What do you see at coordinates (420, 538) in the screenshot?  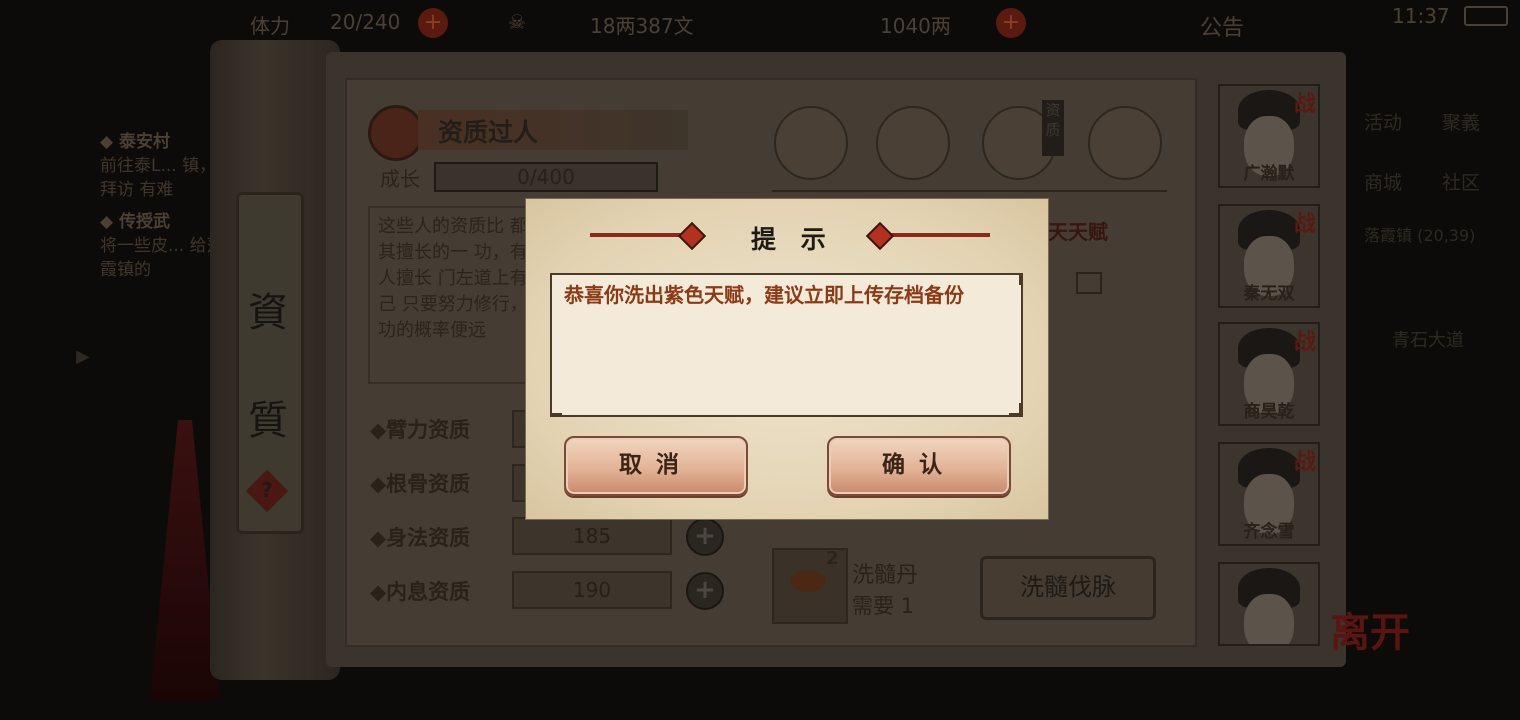 I see `attr-label-agility: ◆身法资质` at bounding box center [420, 538].